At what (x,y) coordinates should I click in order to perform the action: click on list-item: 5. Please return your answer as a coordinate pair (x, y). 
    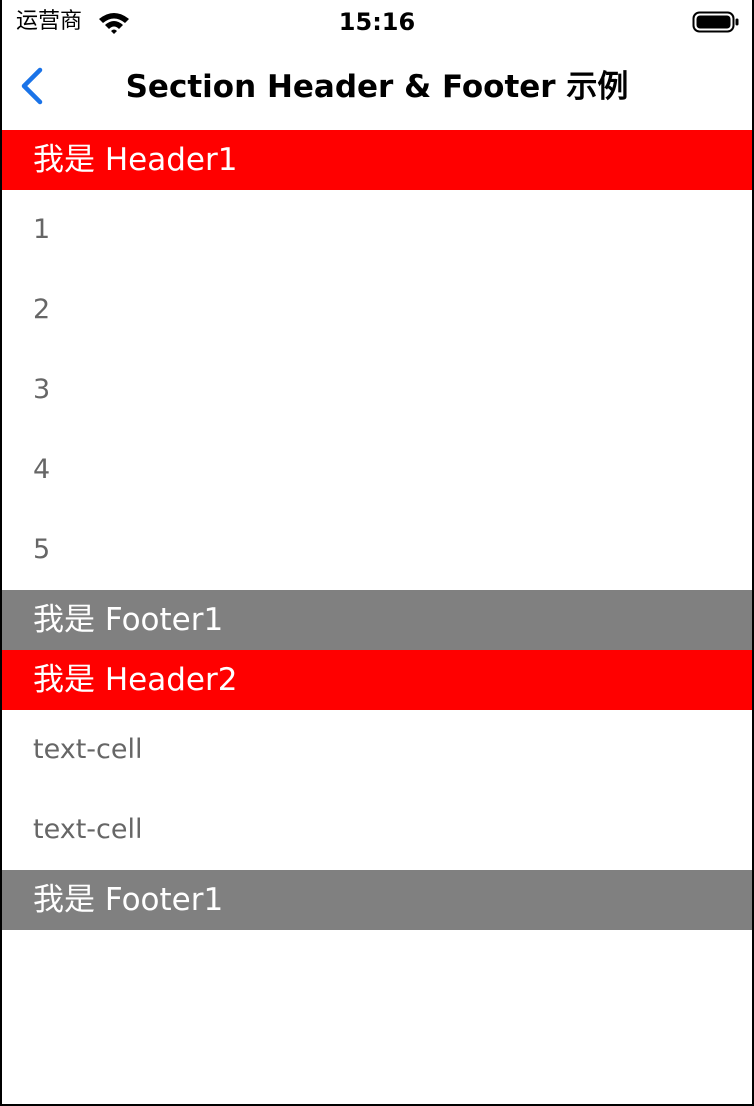
    Looking at the image, I should click on (377, 550).